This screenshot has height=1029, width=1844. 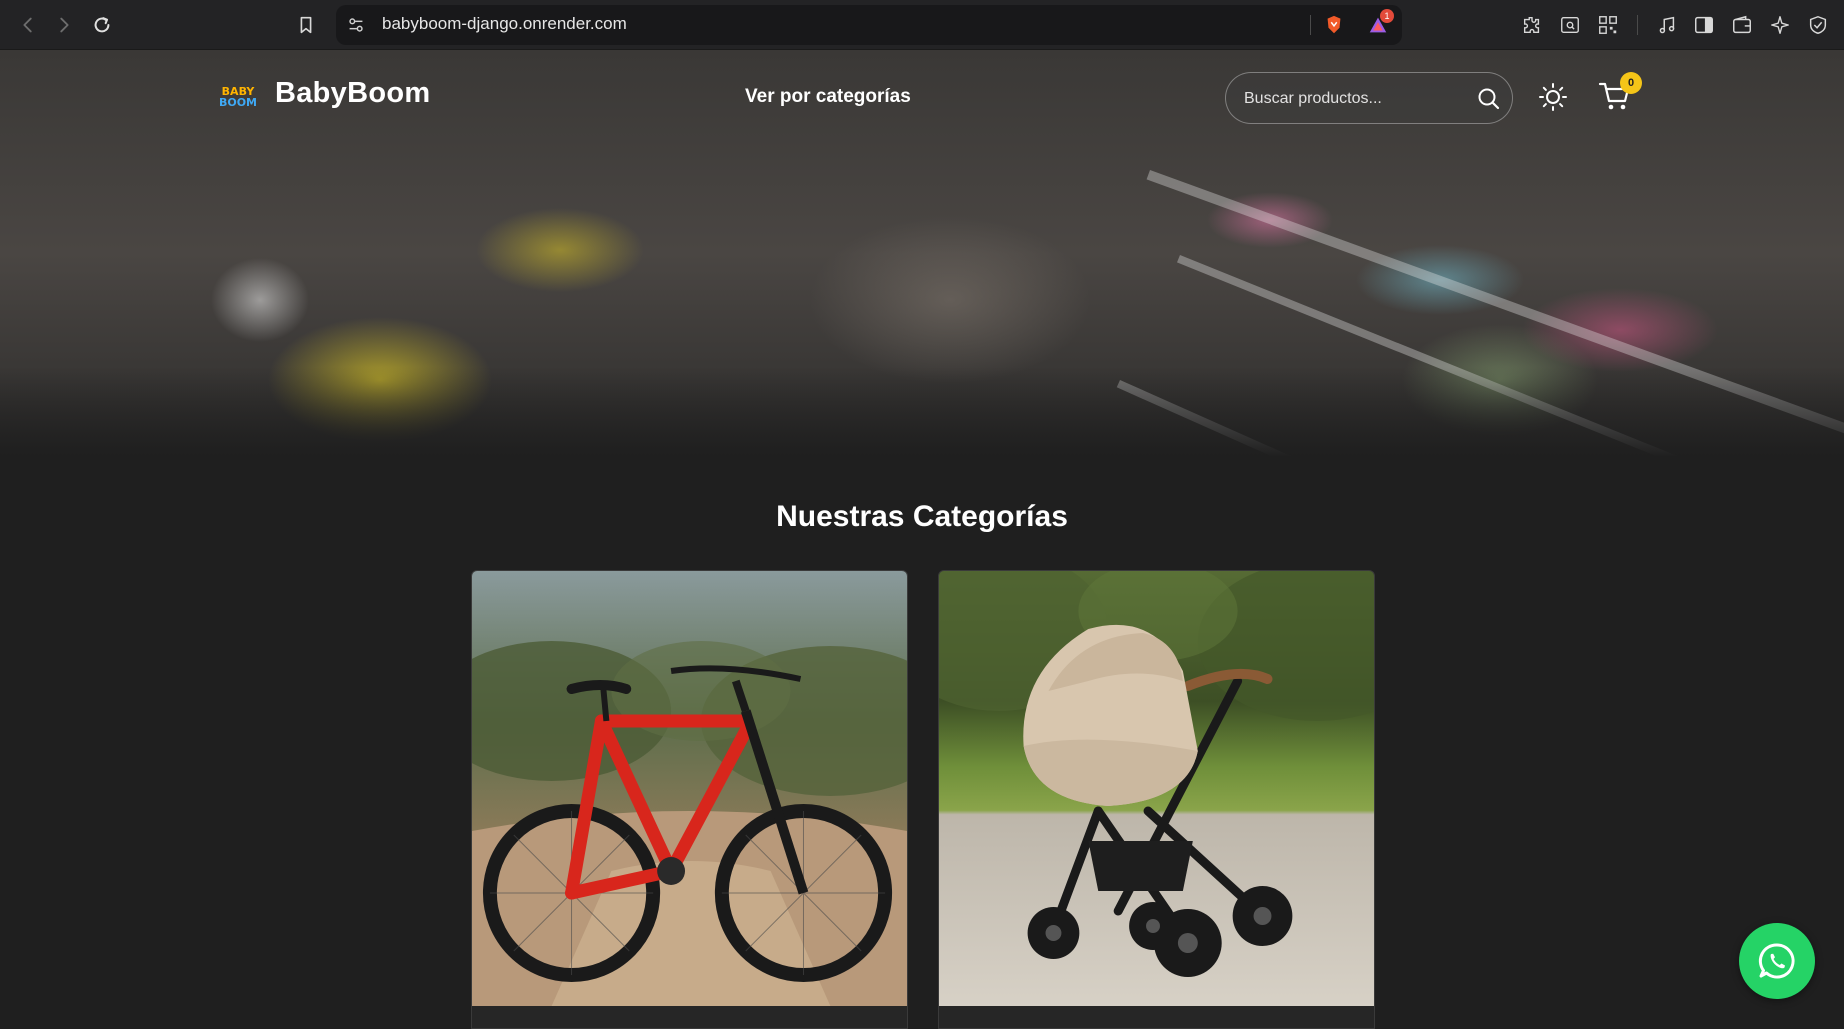 What do you see at coordinates (352, 93) in the screenshot?
I see `brand-name: BabyBoom` at bounding box center [352, 93].